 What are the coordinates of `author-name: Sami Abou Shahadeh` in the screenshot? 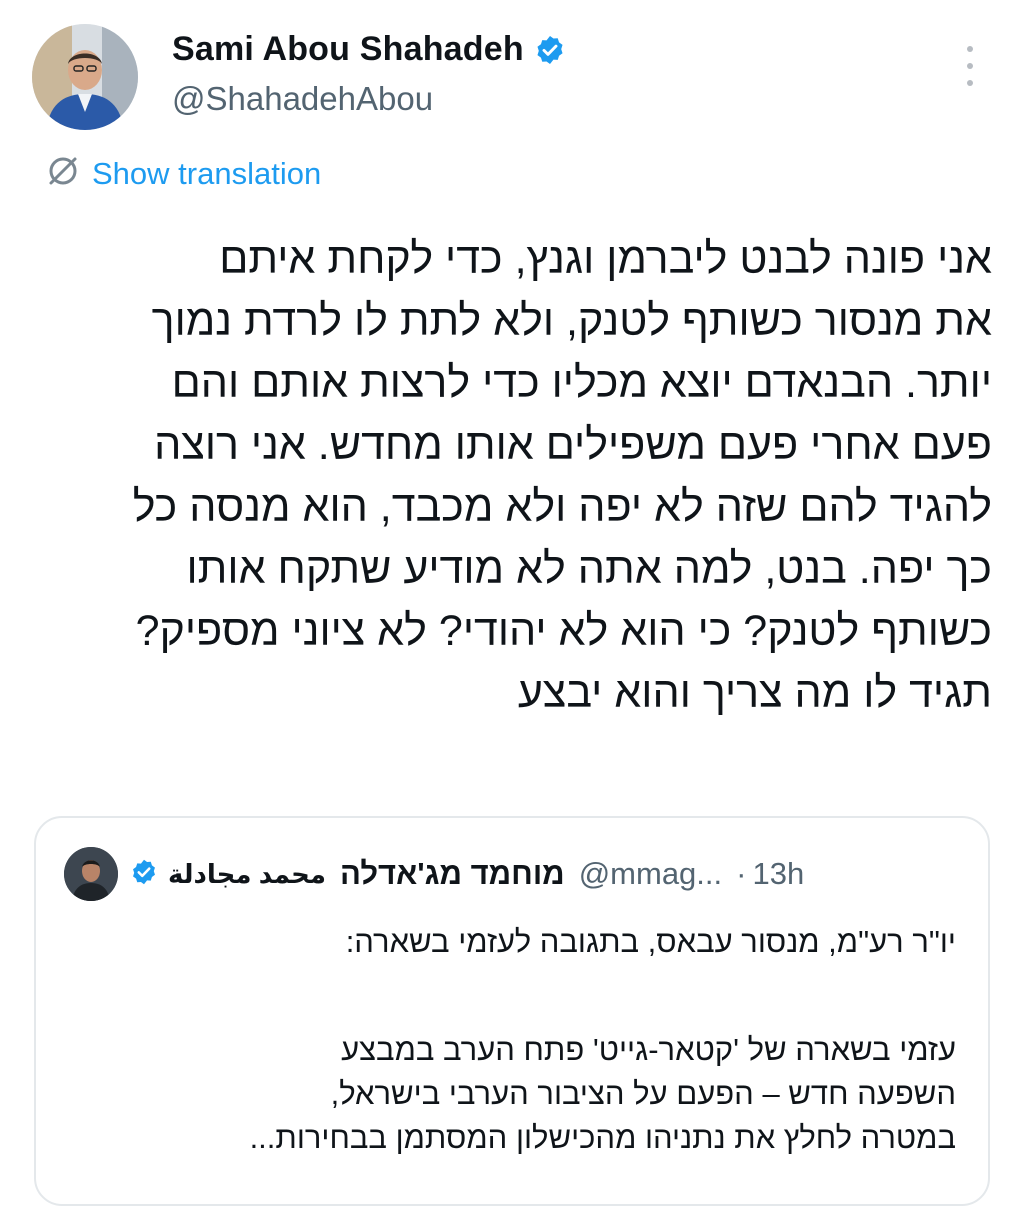 It's located at (348, 49).